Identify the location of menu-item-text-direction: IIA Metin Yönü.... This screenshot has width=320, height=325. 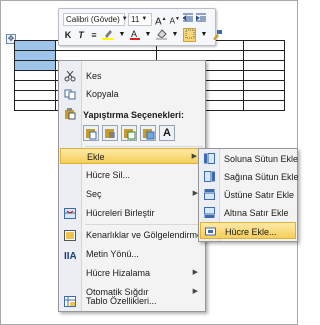
(132, 254).